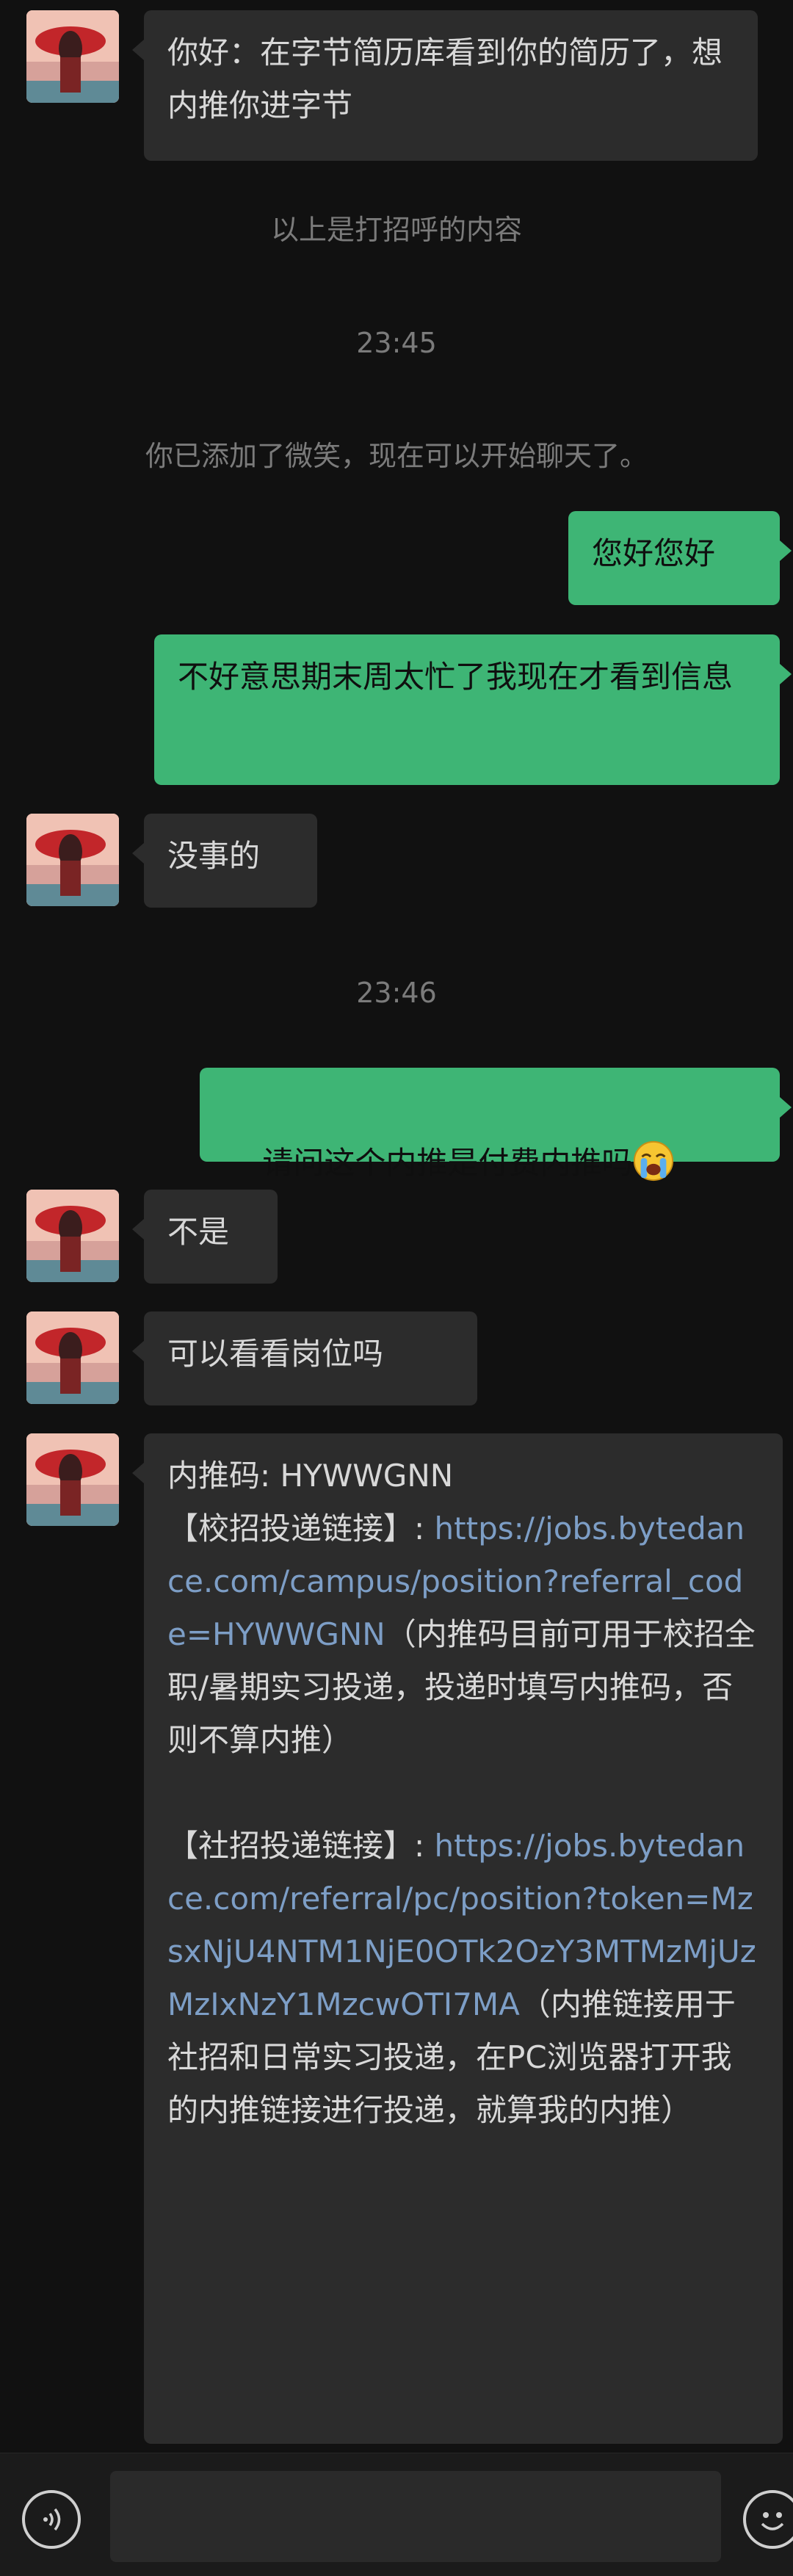  I want to click on timestamp: 23:46, so click(396, 993).